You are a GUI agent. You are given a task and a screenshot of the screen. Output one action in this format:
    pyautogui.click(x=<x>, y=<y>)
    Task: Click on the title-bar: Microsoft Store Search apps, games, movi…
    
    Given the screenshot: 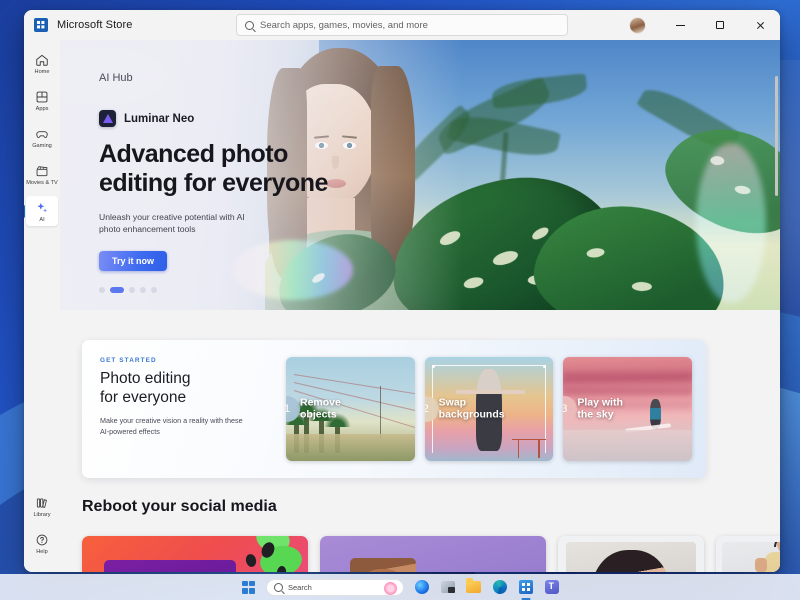 What is the action you would take?
    pyautogui.click(x=402, y=25)
    